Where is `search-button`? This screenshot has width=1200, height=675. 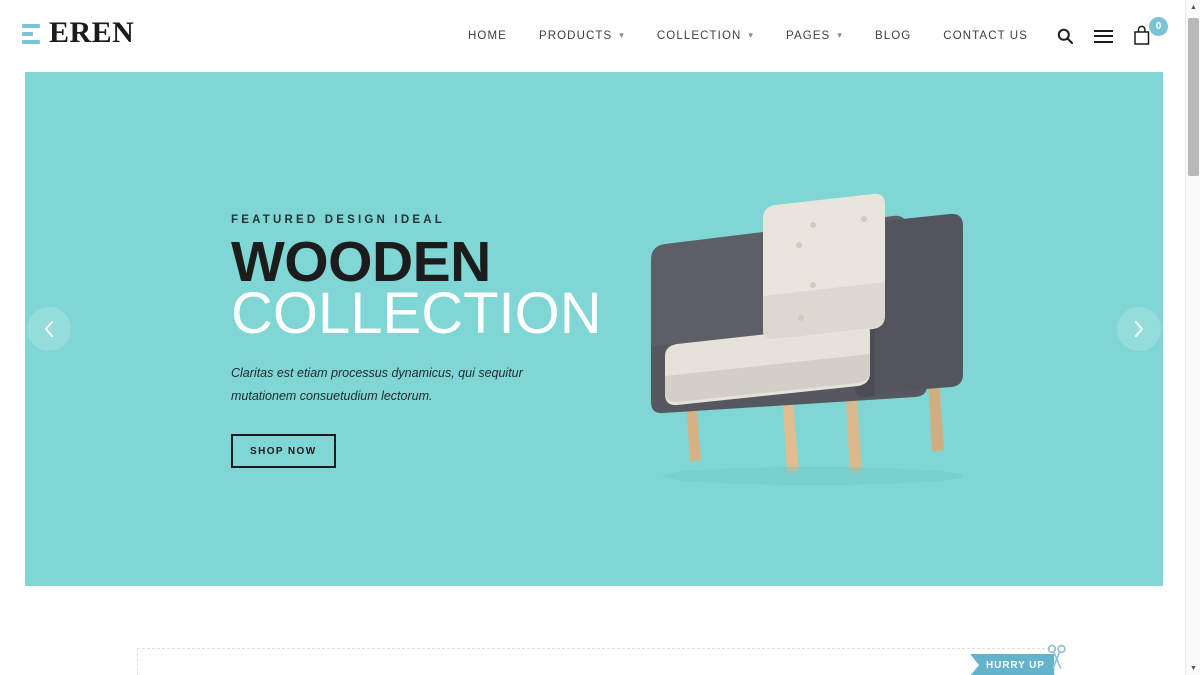 search-button is located at coordinates (1065, 36).